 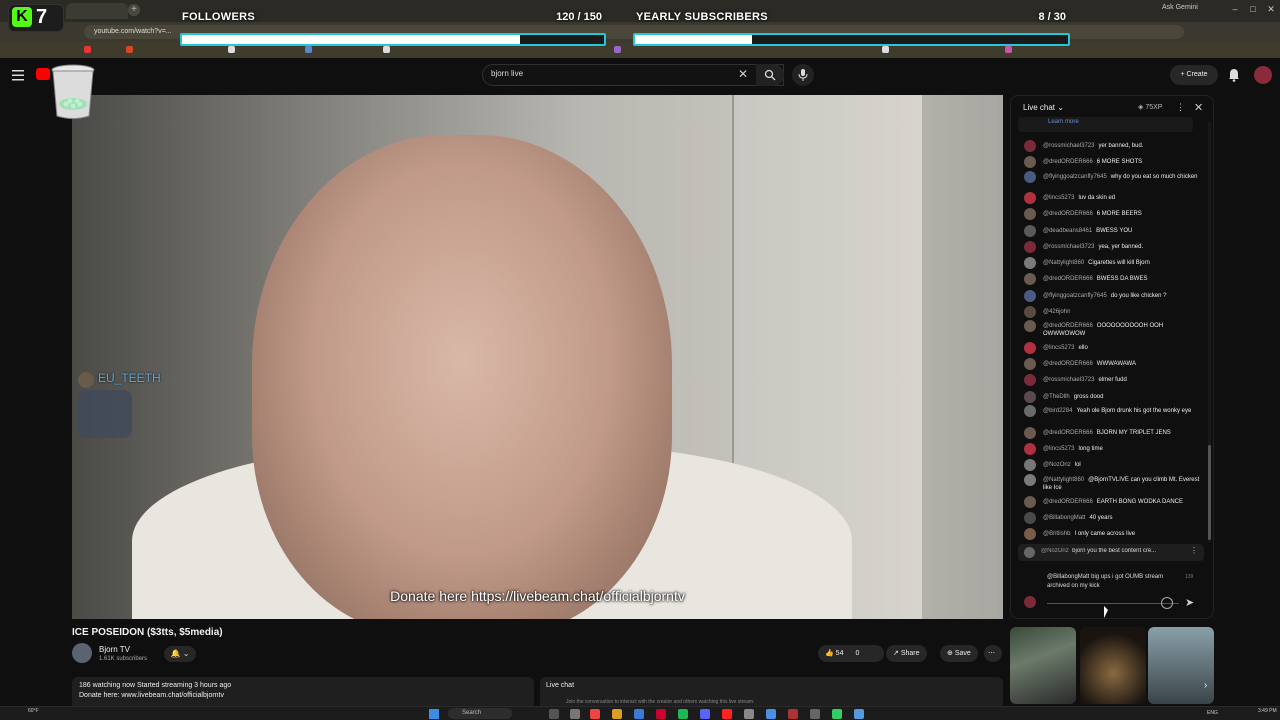 What do you see at coordinates (82, 653) in the screenshot?
I see `channel-avatar` at bounding box center [82, 653].